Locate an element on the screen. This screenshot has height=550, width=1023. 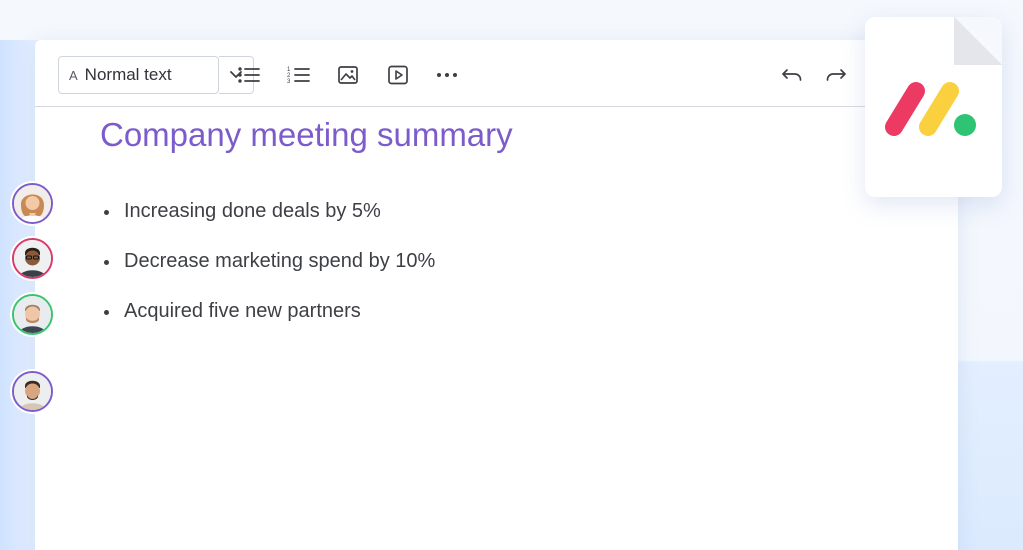
bullet-item: Acquired five new partners is located at coordinates (268, 325).